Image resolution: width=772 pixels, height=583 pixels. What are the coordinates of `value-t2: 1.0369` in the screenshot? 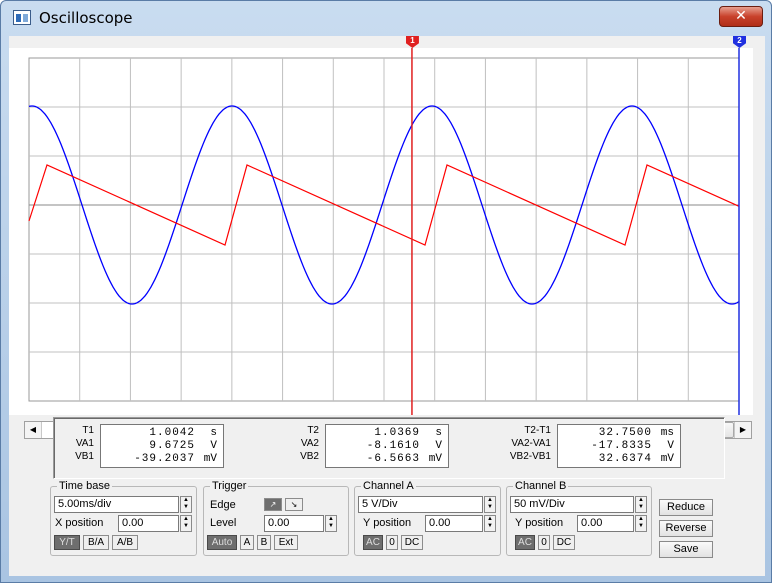 It's located at (397, 433).